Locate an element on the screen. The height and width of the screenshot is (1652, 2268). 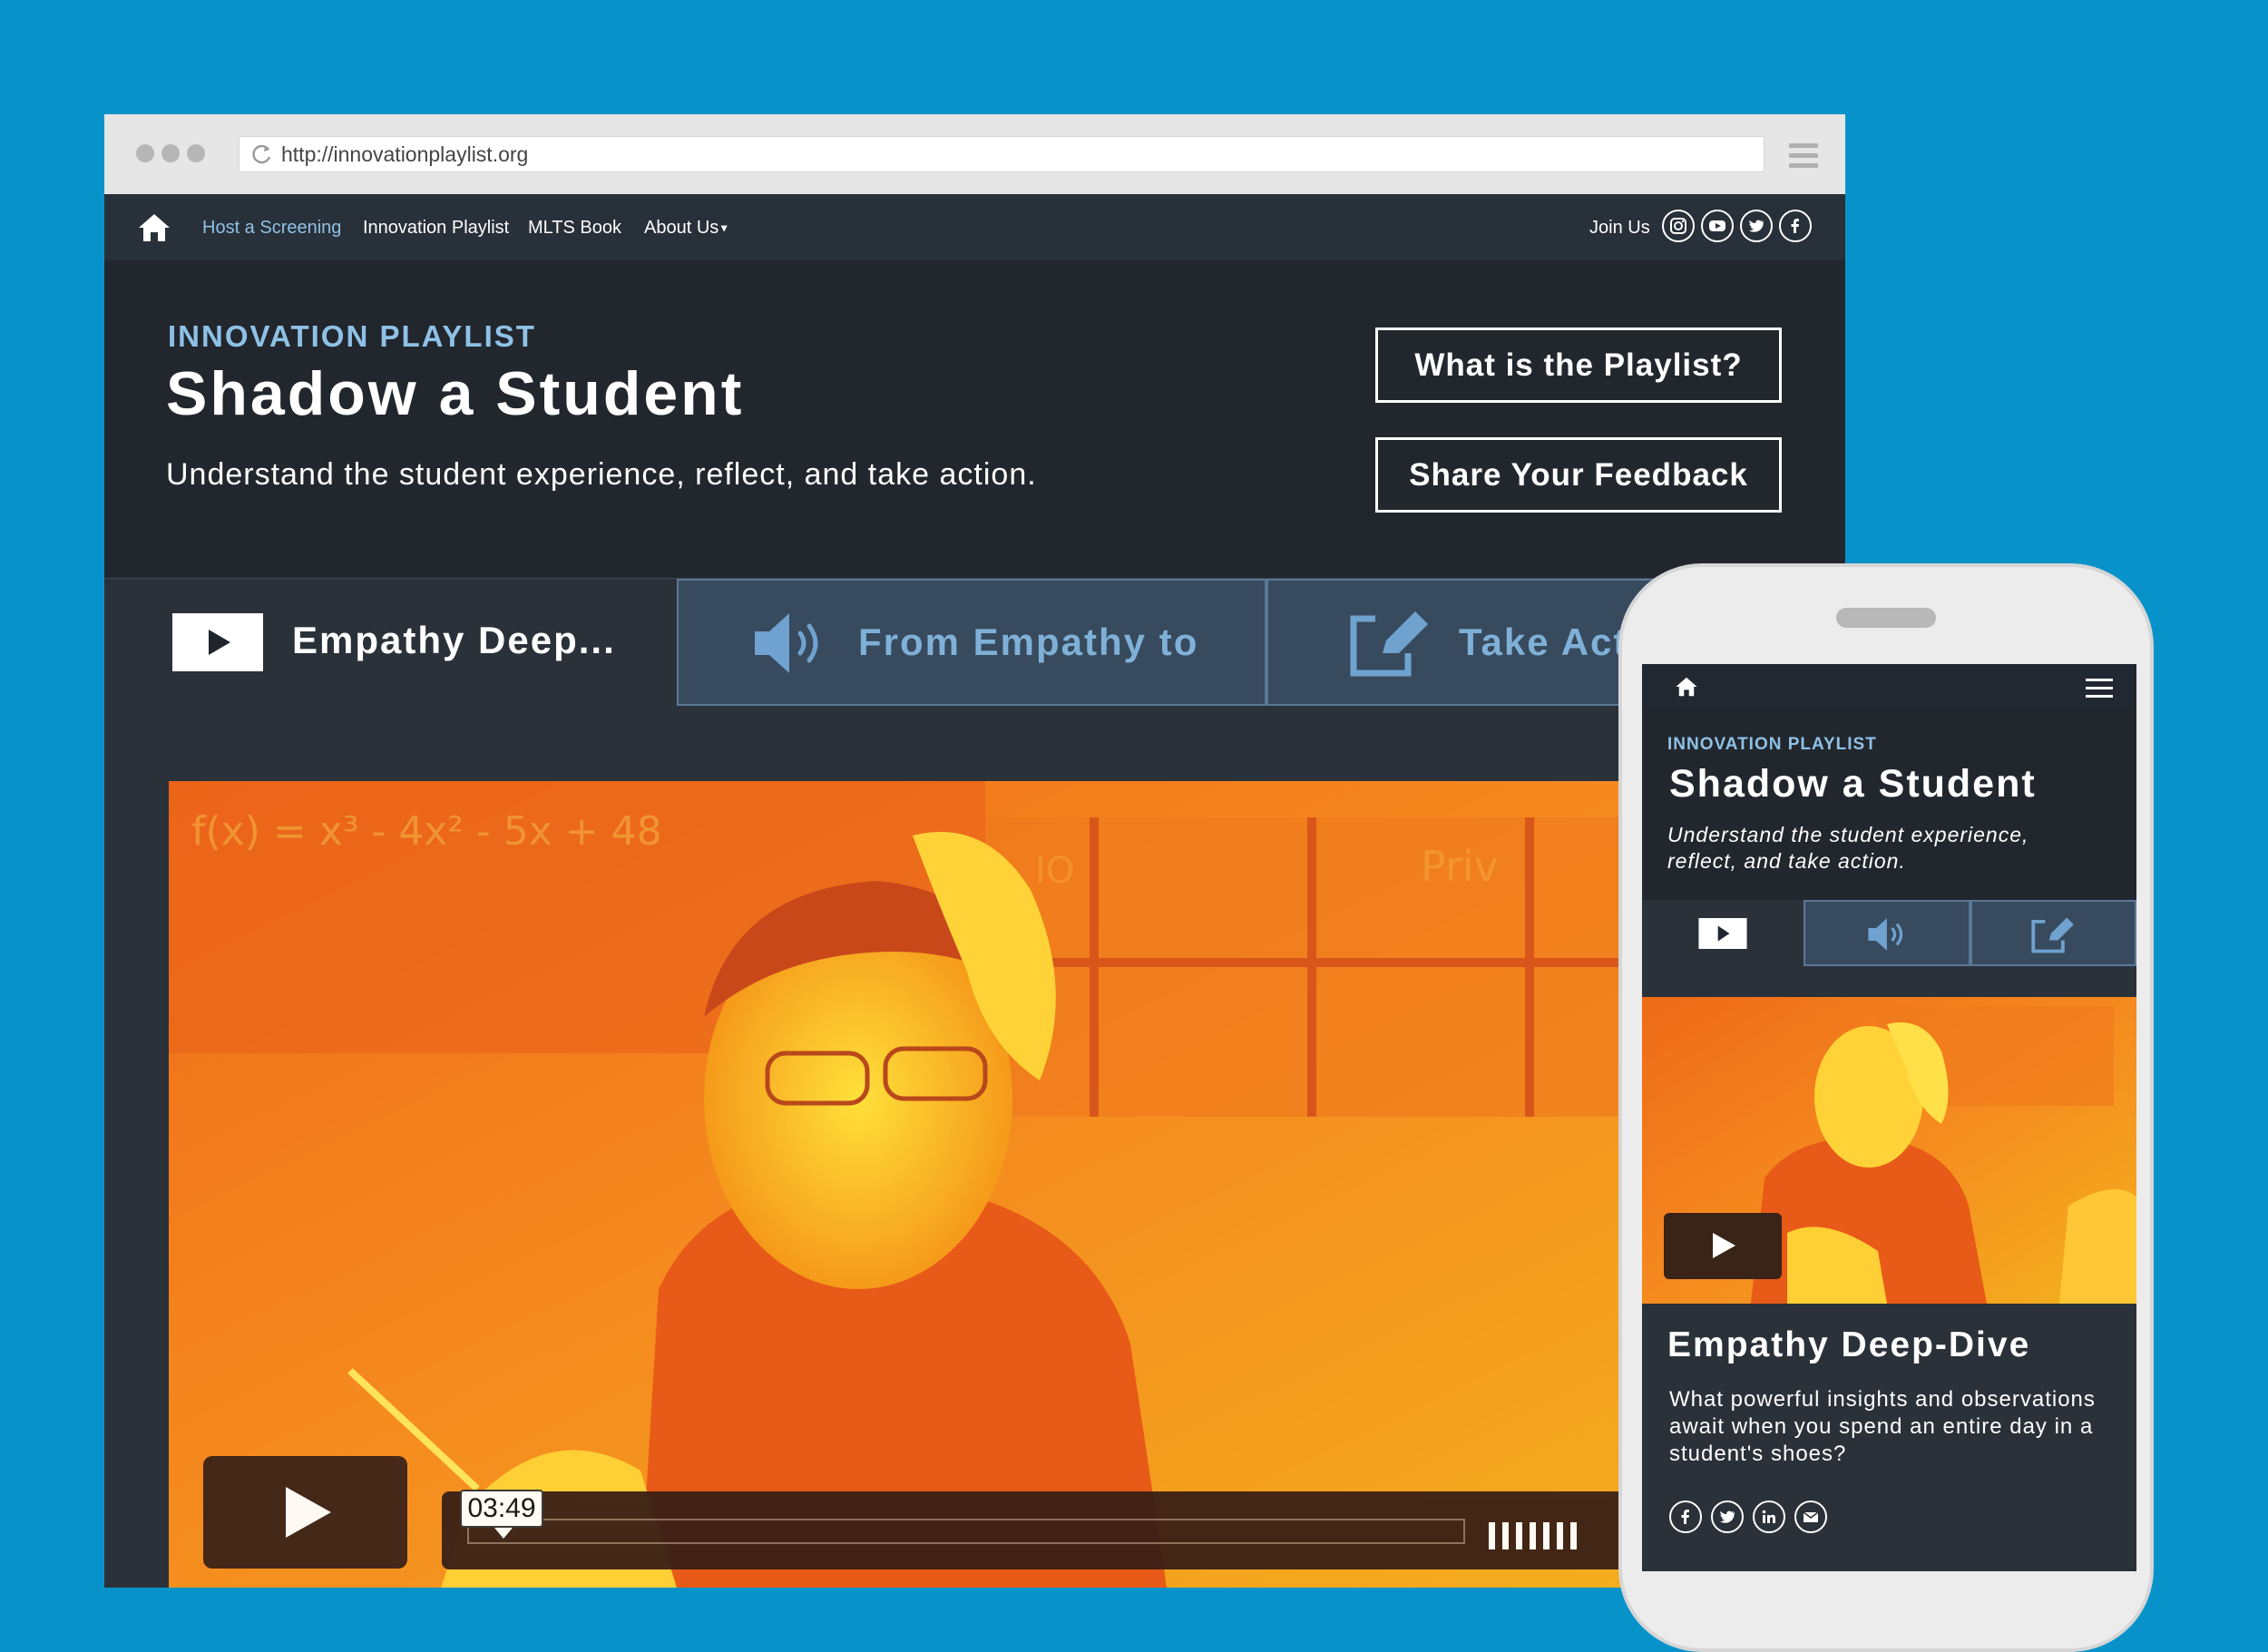
tab-label-take-action: Take Act is located at coordinates (1544, 642).